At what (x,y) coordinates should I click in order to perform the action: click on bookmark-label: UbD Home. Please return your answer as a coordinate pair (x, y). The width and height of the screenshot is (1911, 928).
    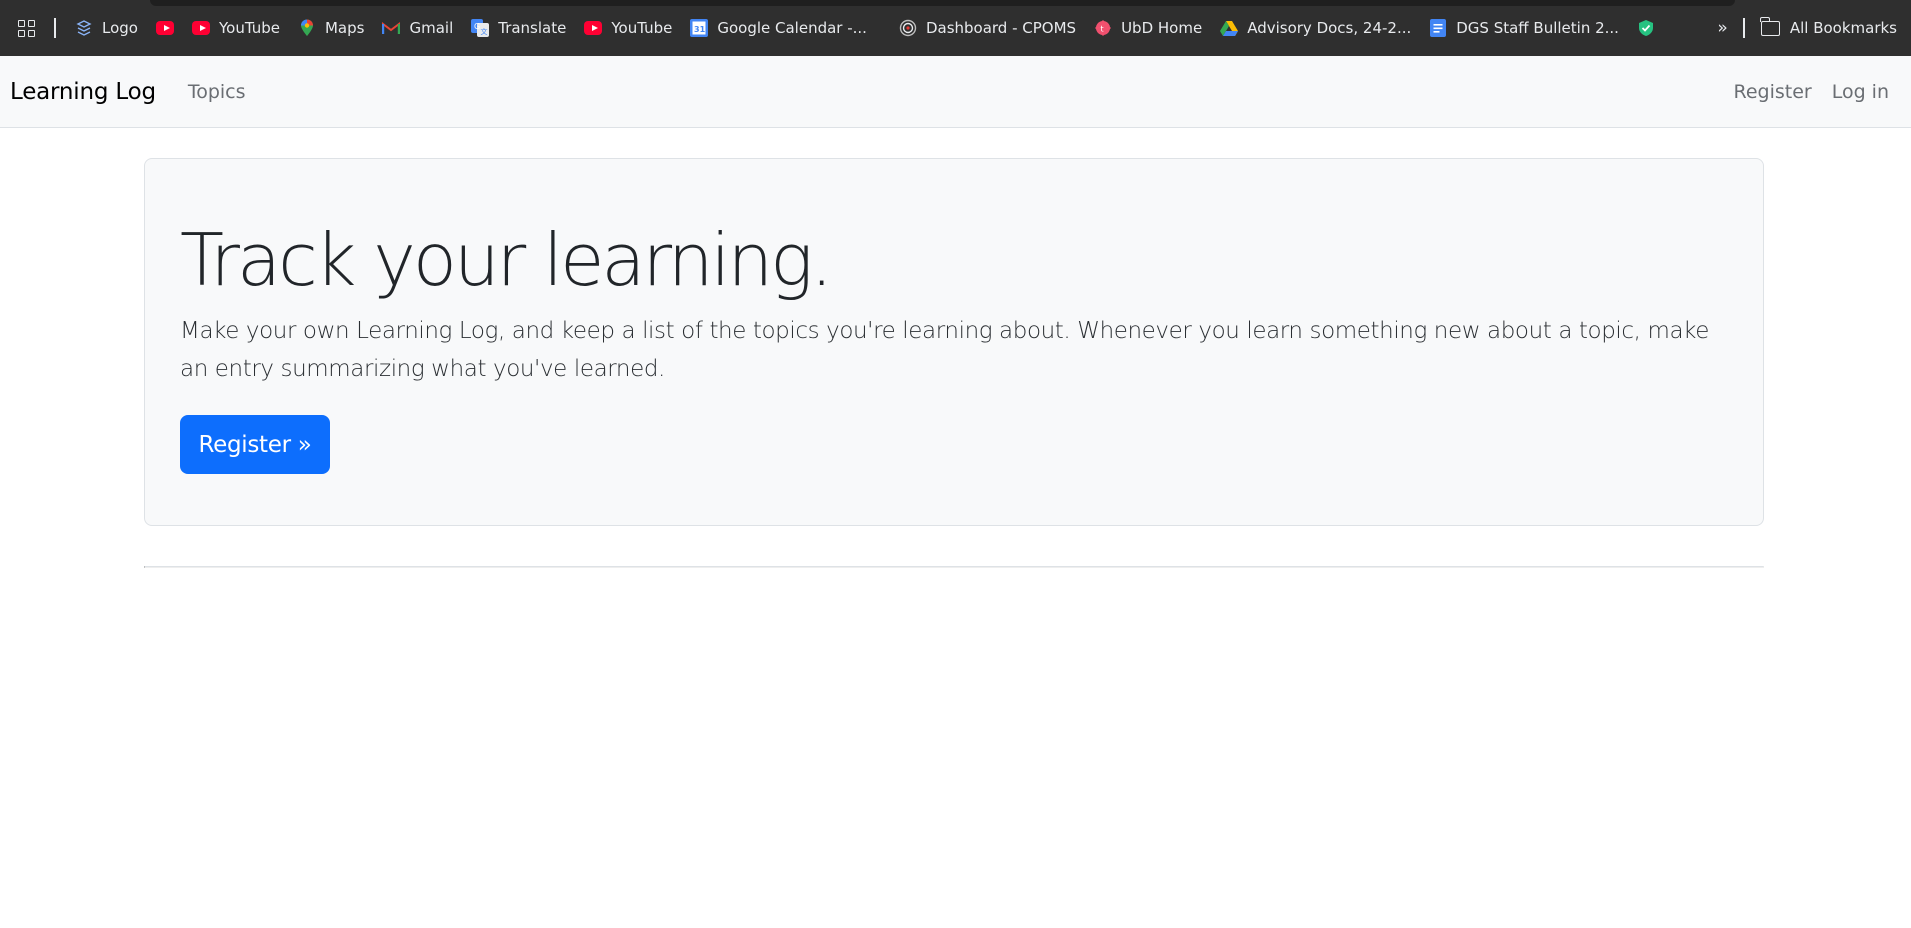
    Looking at the image, I should click on (1162, 28).